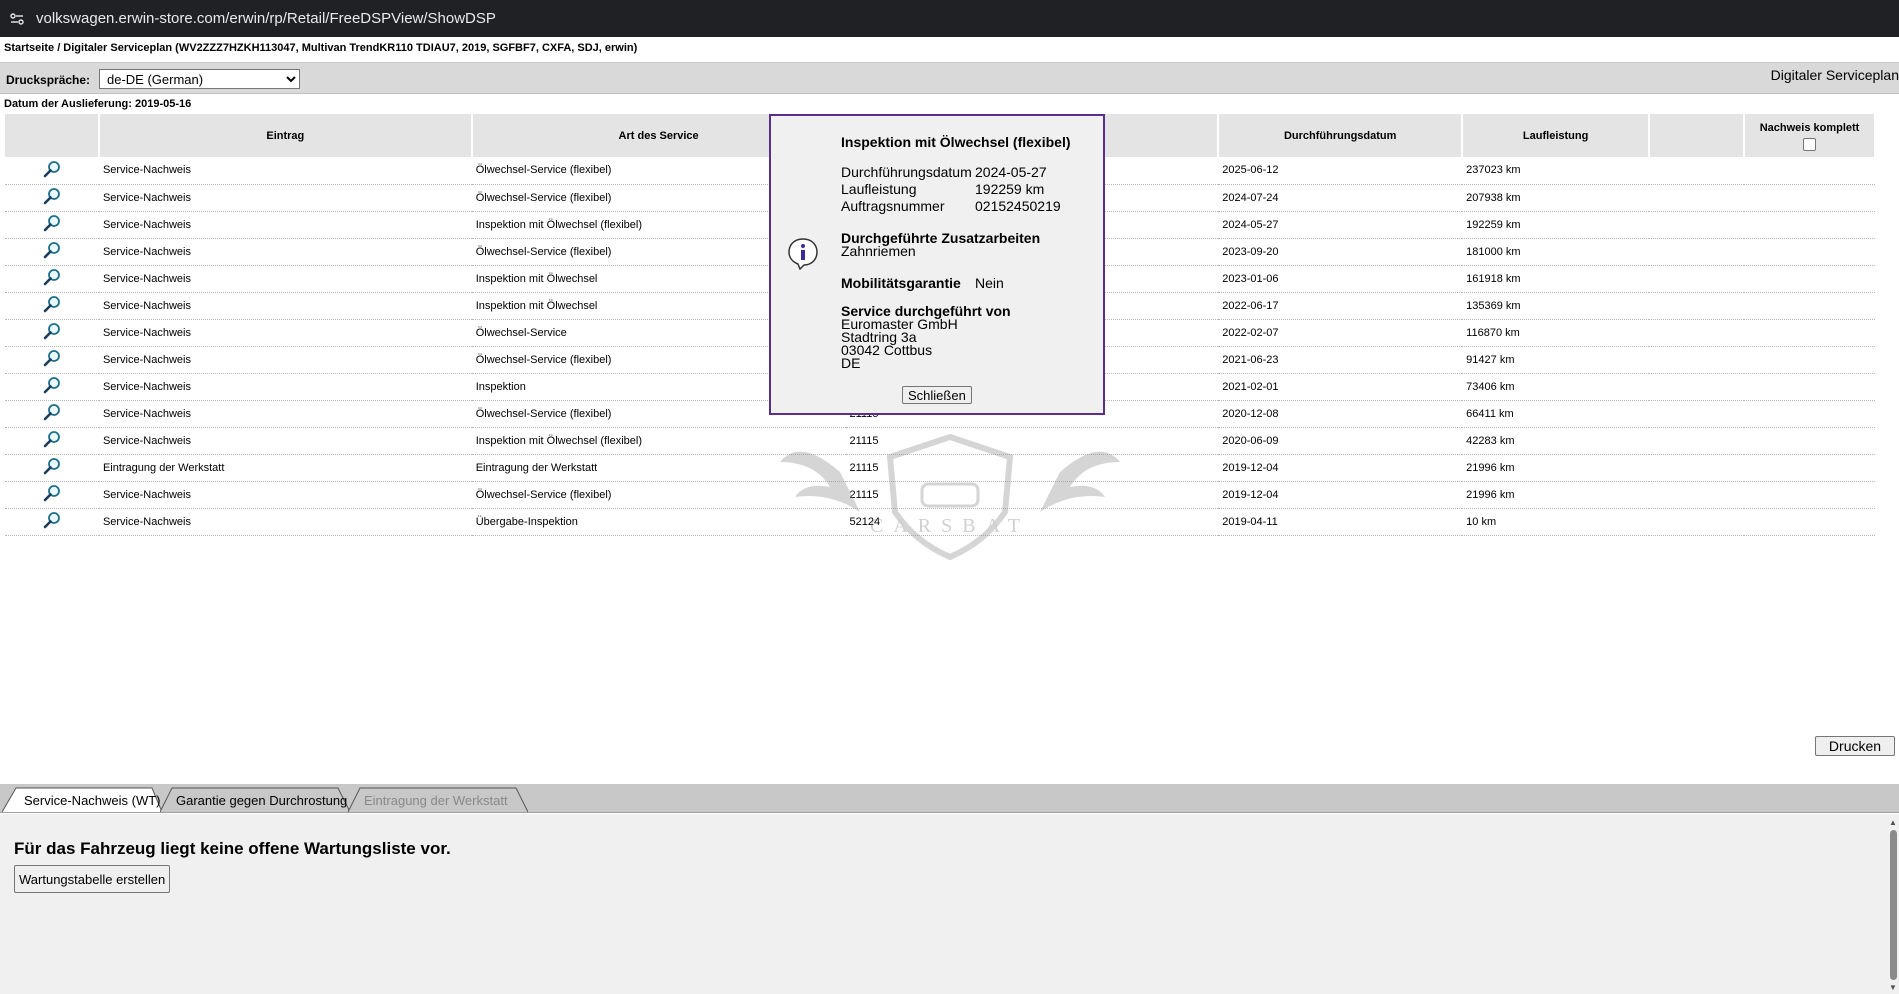  I want to click on extra-work-value: Zahnriemen, so click(878, 251).